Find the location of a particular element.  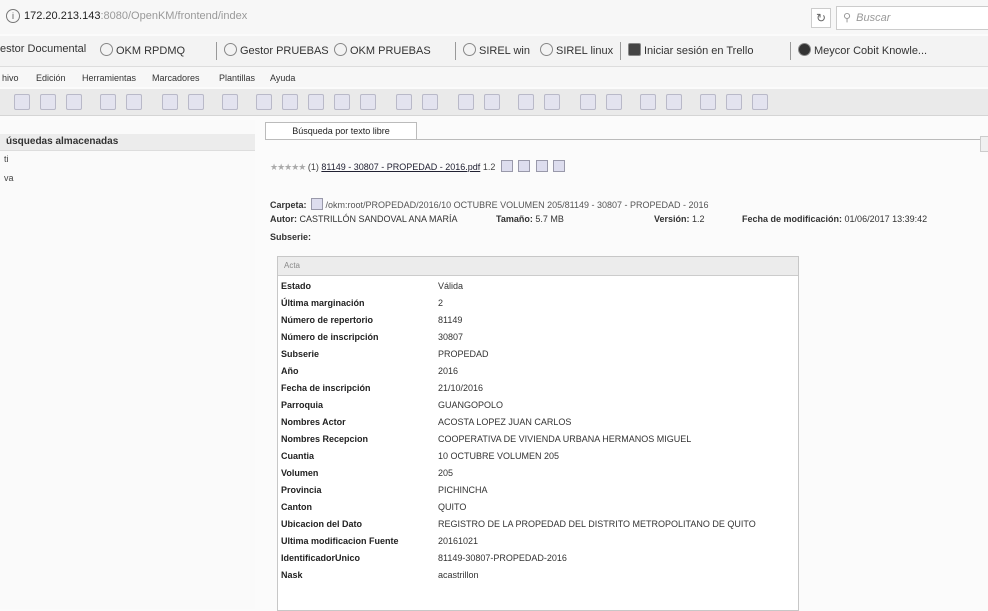

panel-scroll-button is located at coordinates (984, 144).